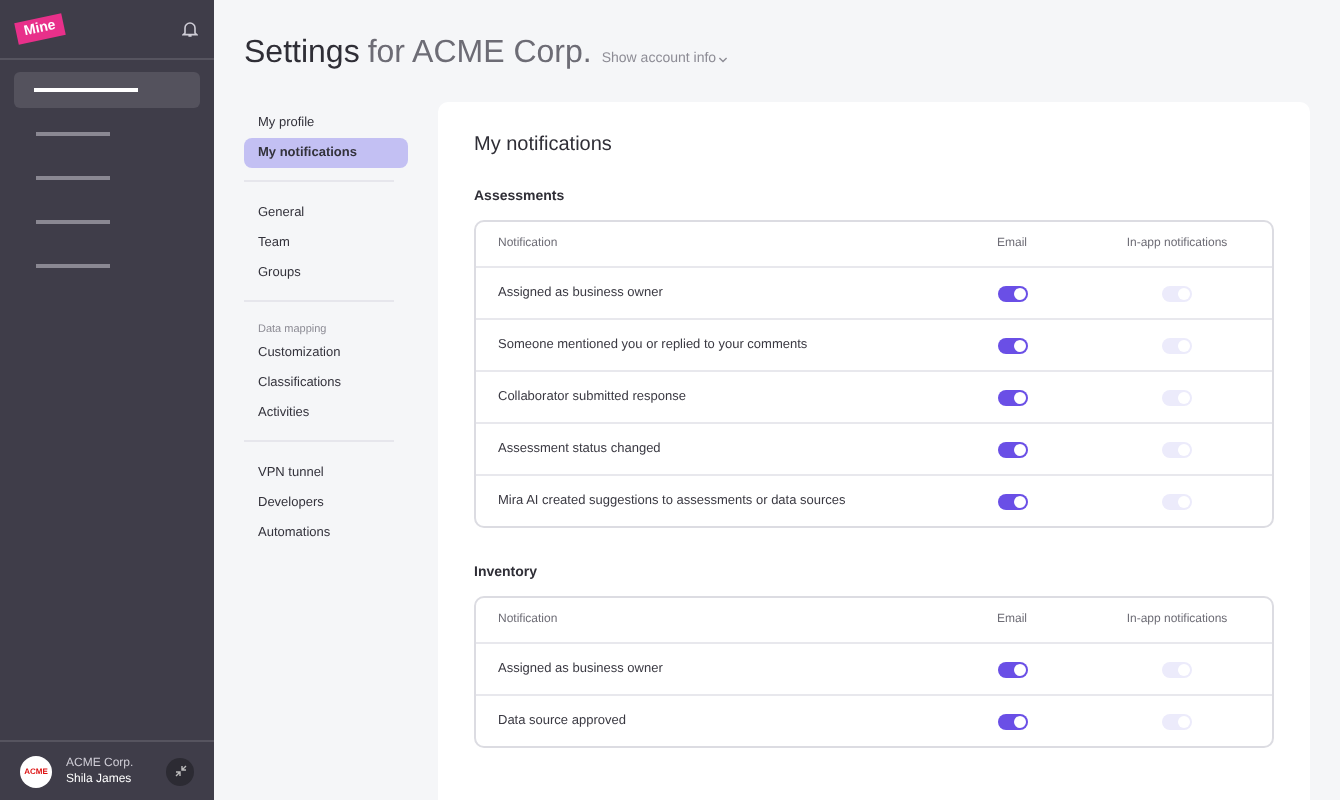 The image size is (1340, 800). What do you see at coordinates (723, 59) in the screenshot?
I see `chevron-down-icon` at bounding box center [723, 59].